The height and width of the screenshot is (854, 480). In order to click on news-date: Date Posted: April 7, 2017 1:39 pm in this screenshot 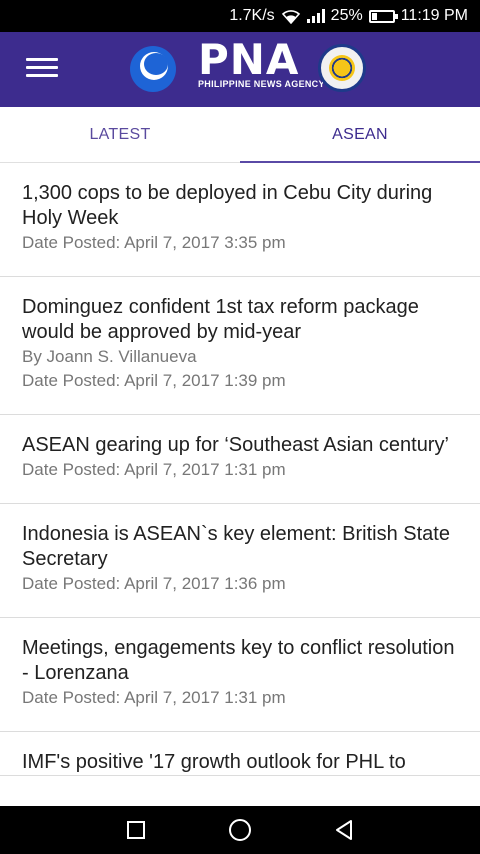, I will do `click(154, 380)`.